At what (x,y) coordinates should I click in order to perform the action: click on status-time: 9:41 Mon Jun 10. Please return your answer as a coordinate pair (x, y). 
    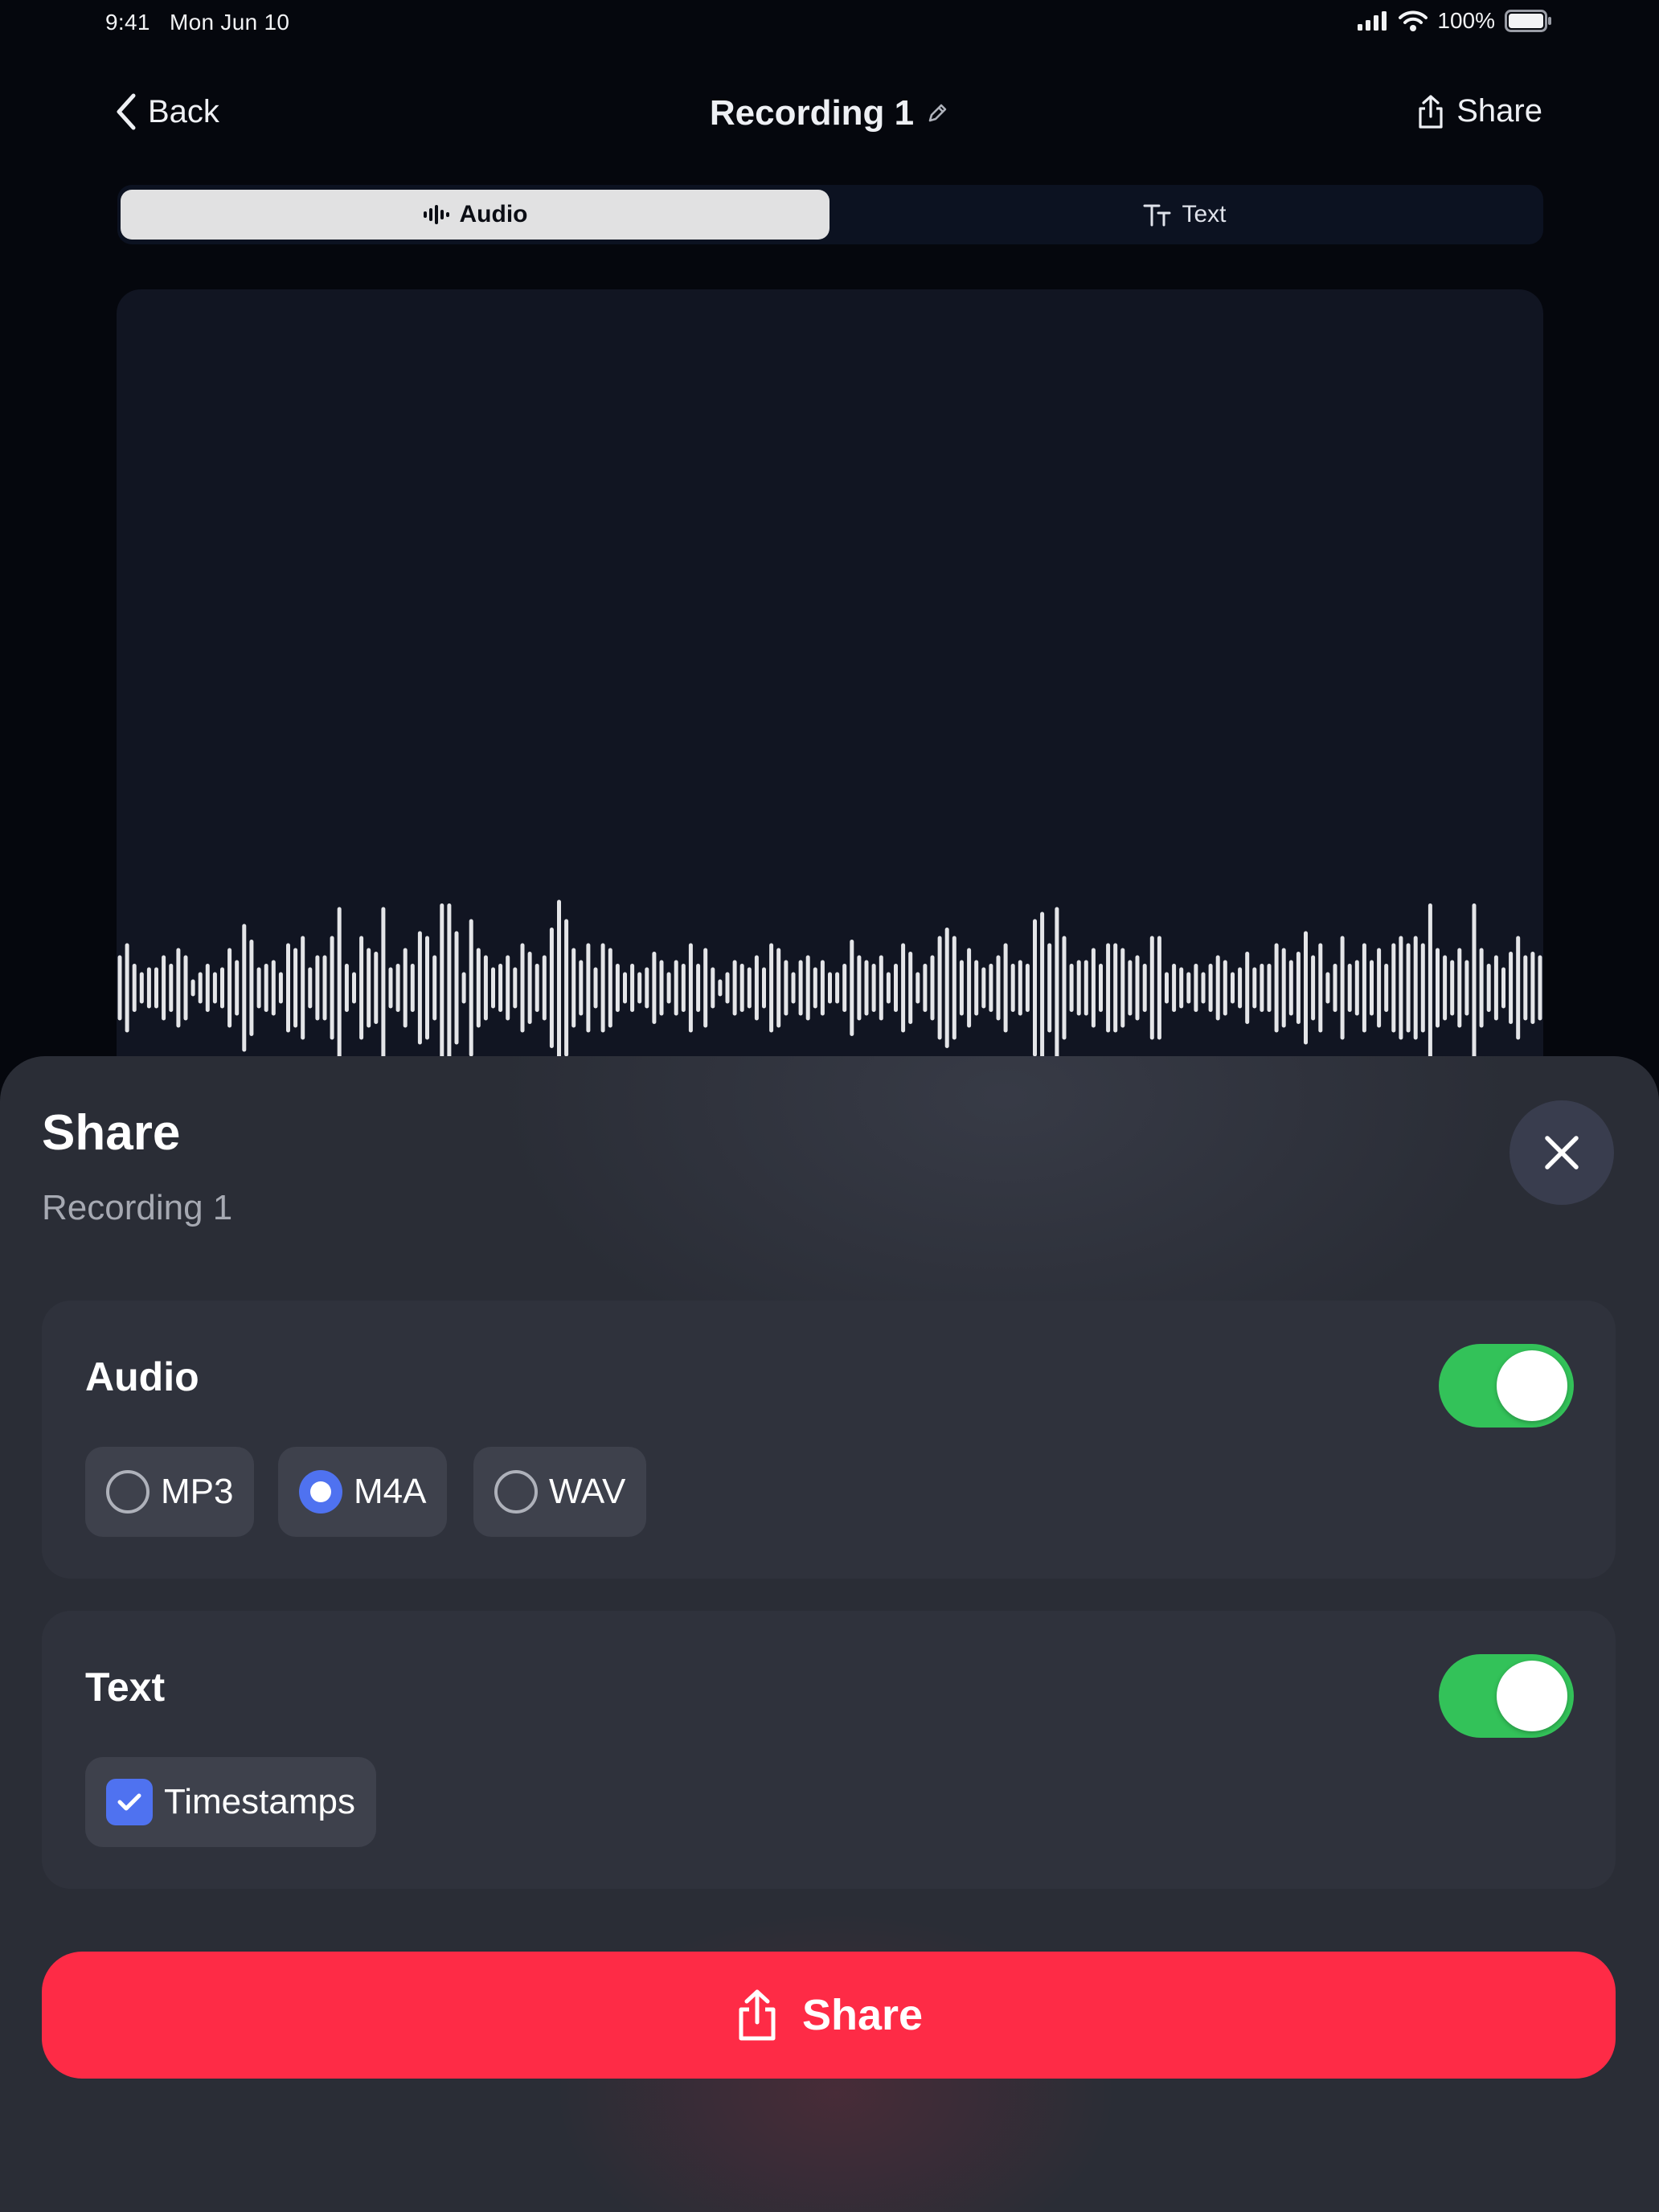
    Looking at the image, I should click on (197, 22).